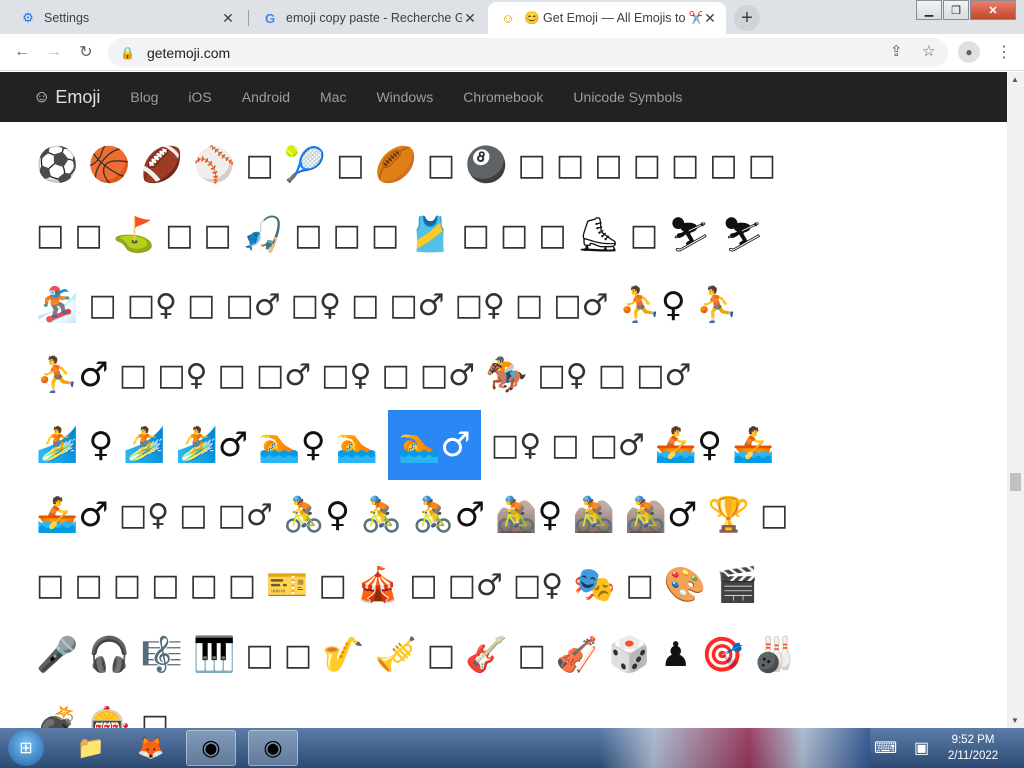 This screenshot has height=768, width=1024. Describe the element at coordinates (598, 235) in the screenshot. I see `emoji-item: ⛸` at that location.